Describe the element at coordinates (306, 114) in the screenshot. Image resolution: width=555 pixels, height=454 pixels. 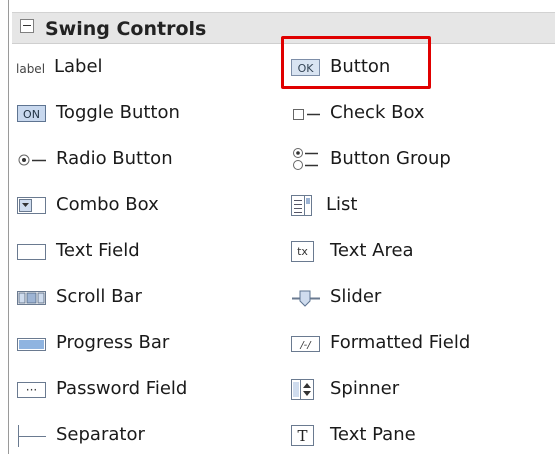
I see `check-box-icon` at that location.